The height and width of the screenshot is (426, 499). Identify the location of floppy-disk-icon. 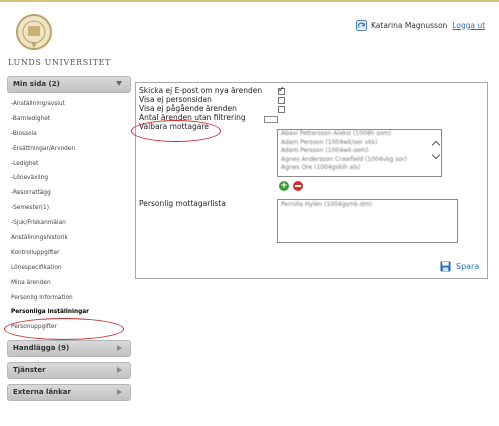
(445, 266).